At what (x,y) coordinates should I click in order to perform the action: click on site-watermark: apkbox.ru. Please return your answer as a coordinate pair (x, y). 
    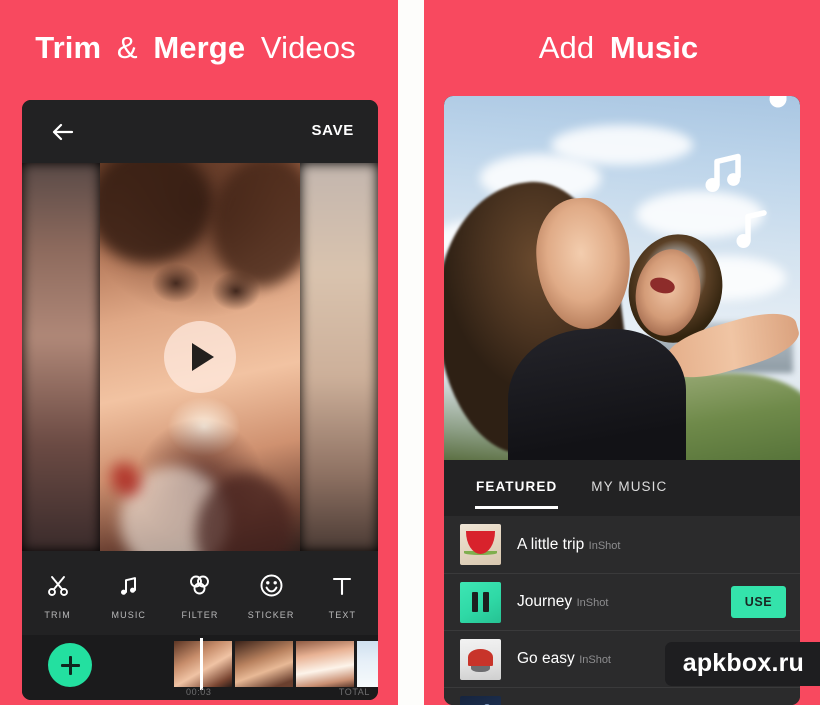
    Looking at the image, I should click on (742, 664).